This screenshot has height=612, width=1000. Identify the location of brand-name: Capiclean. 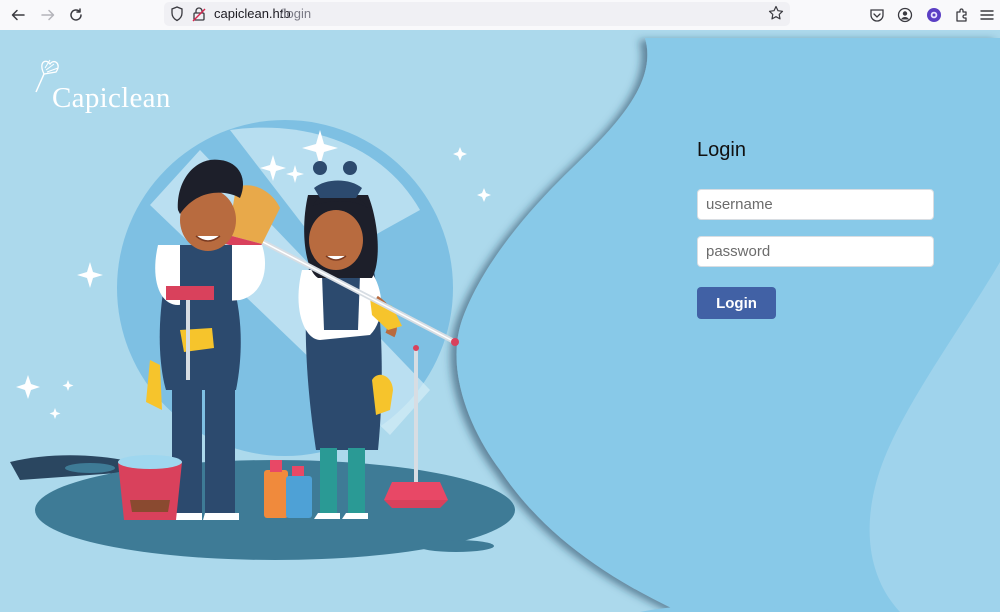
(111, 98).